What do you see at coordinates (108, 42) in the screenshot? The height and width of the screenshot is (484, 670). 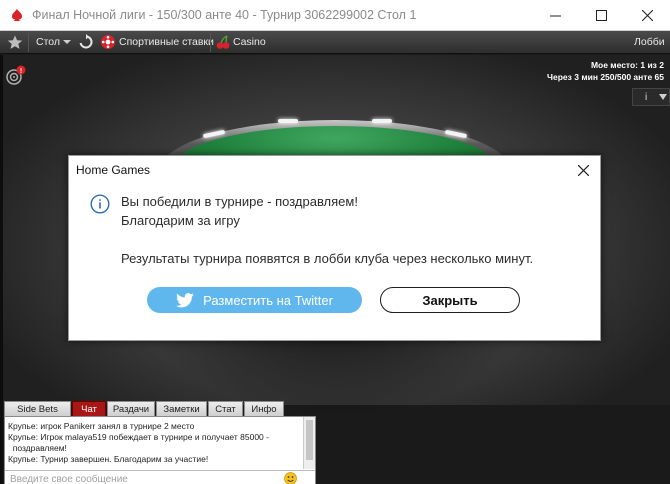 I see `sports-ball-icon` at bounding box center [108, 42].